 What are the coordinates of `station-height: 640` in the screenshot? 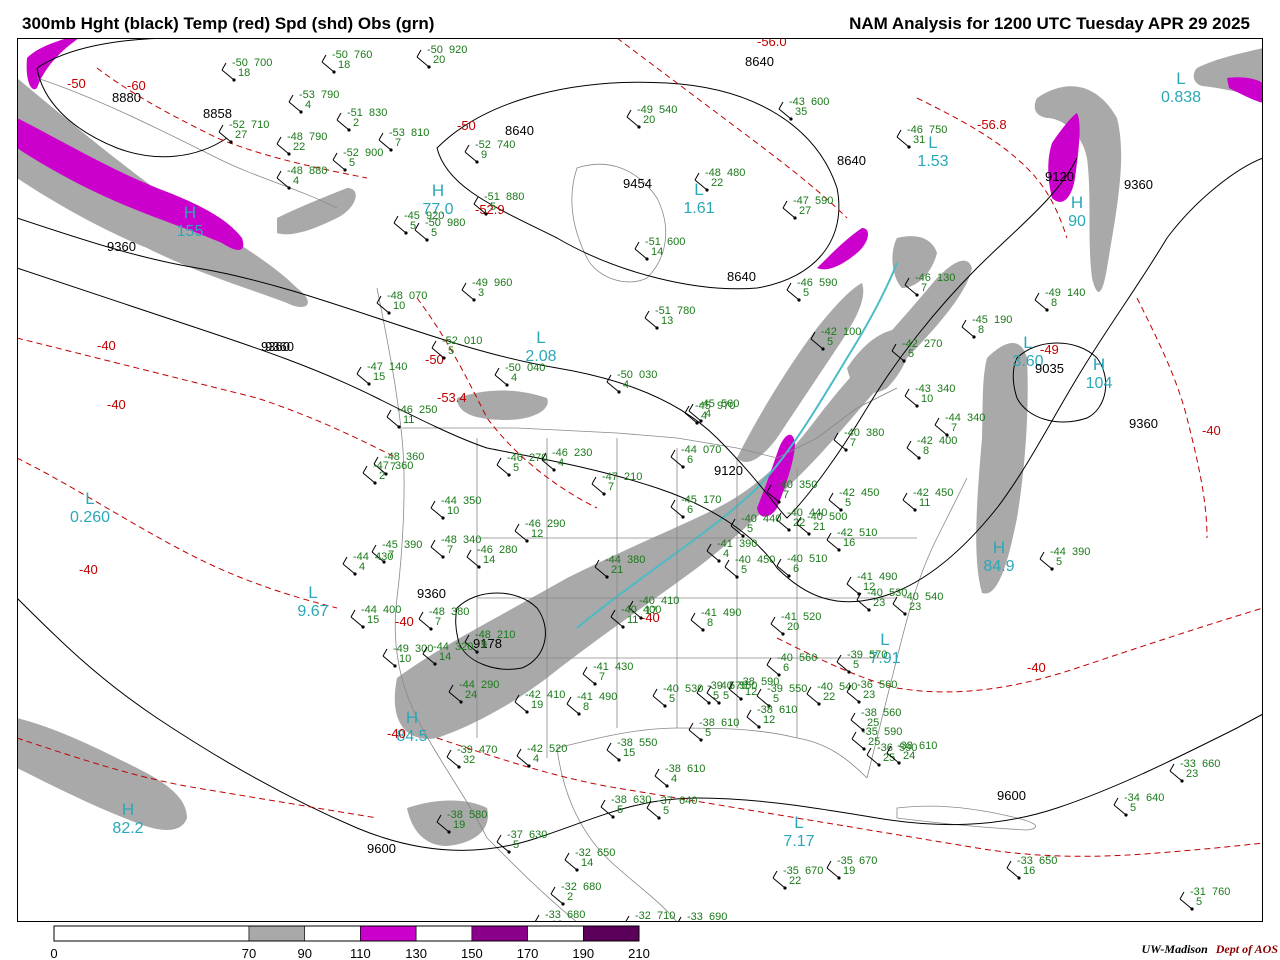 It's located at (688, 801).